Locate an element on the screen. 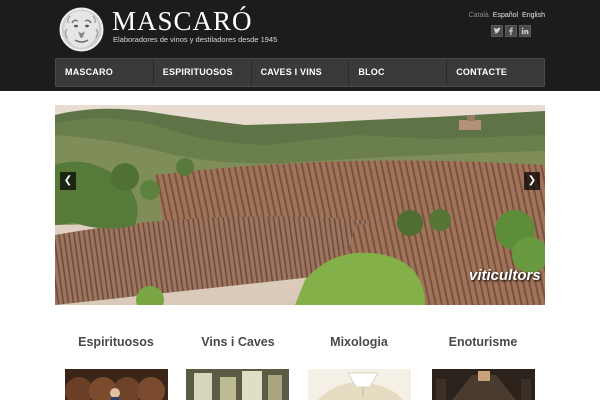 This screenshot has height=400, width=600. nav-item-caves-i-vins: CAVES I VINS is located at coordinates (301, 72).